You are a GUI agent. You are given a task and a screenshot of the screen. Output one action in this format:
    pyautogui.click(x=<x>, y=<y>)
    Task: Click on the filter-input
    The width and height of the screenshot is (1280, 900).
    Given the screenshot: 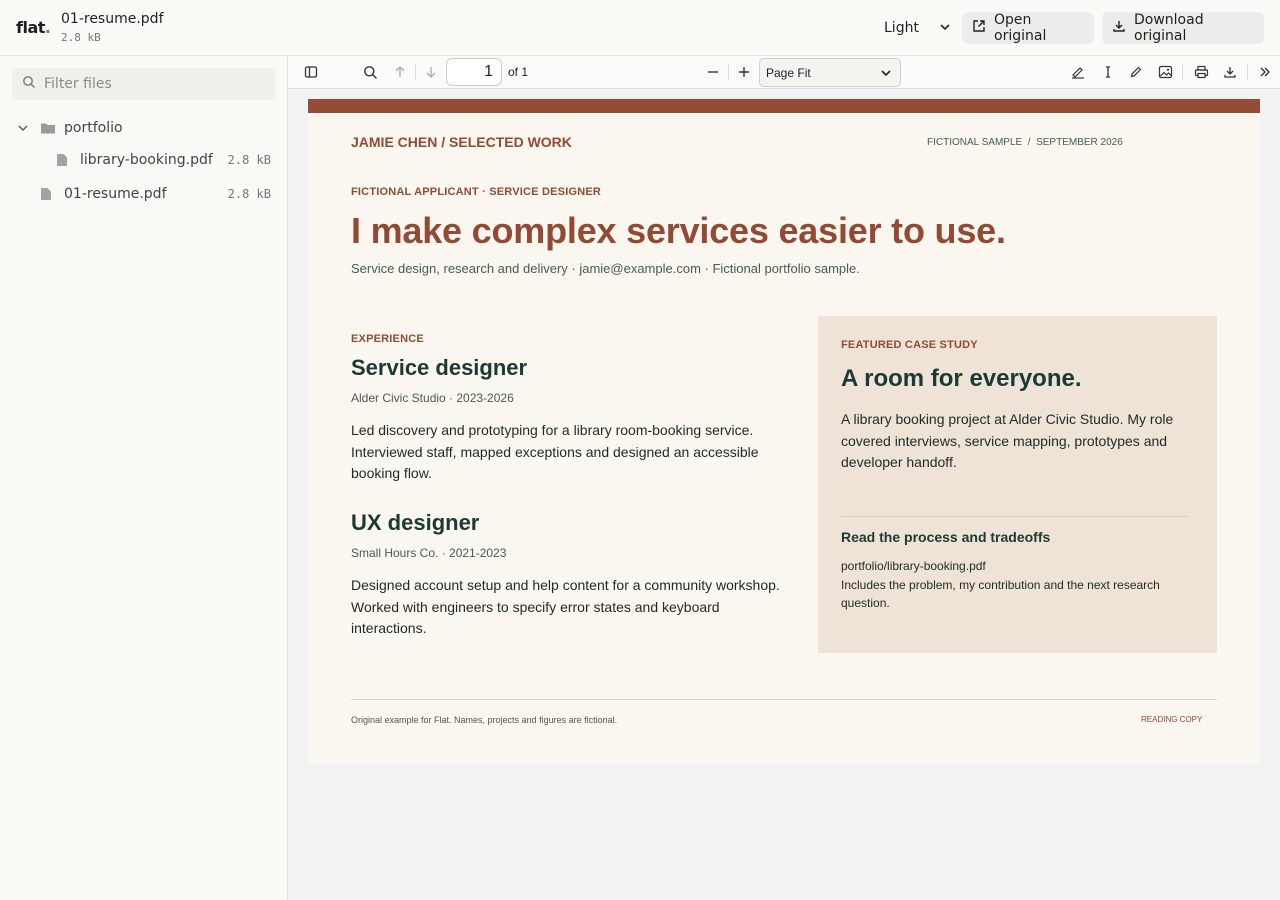 What is the action you would take?
    pyautogui.click(x=154, y=84)
    